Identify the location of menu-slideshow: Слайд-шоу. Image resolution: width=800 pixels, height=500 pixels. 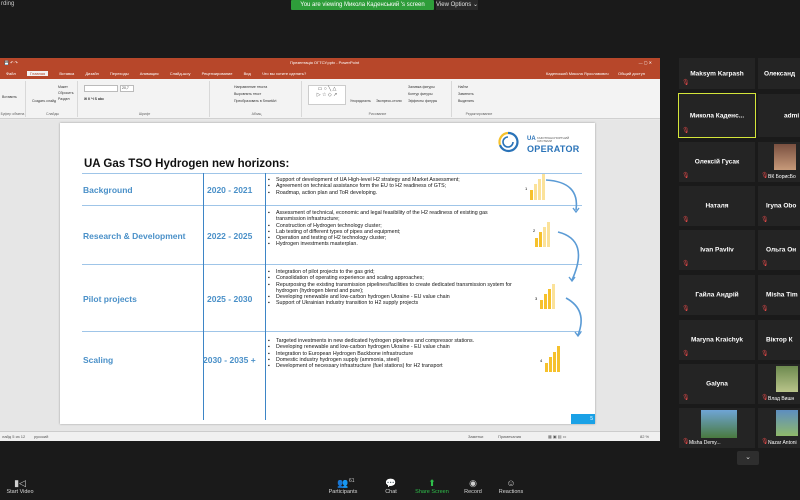
(180, 73).